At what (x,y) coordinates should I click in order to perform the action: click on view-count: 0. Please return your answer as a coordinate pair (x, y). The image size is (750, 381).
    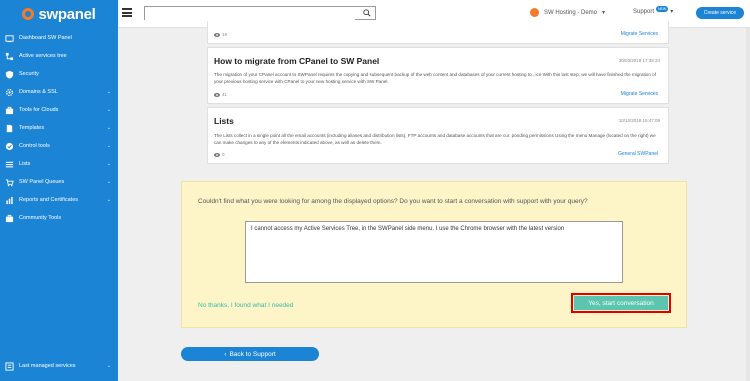
    Looking at the image, I should click on (219, 154).